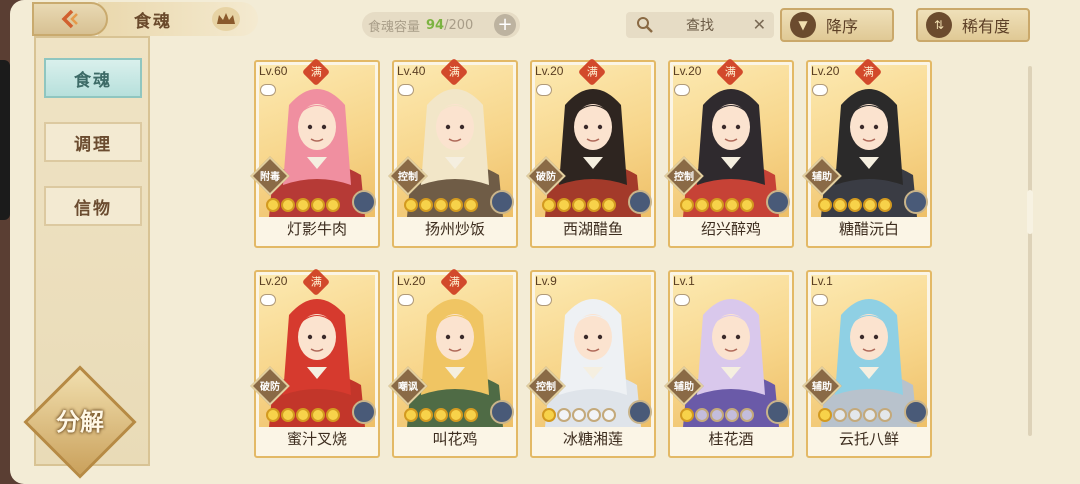  Describe the element at coordinates (394, 27) in the screenshot. I see `capacity-label: 食魂容量` at that location.